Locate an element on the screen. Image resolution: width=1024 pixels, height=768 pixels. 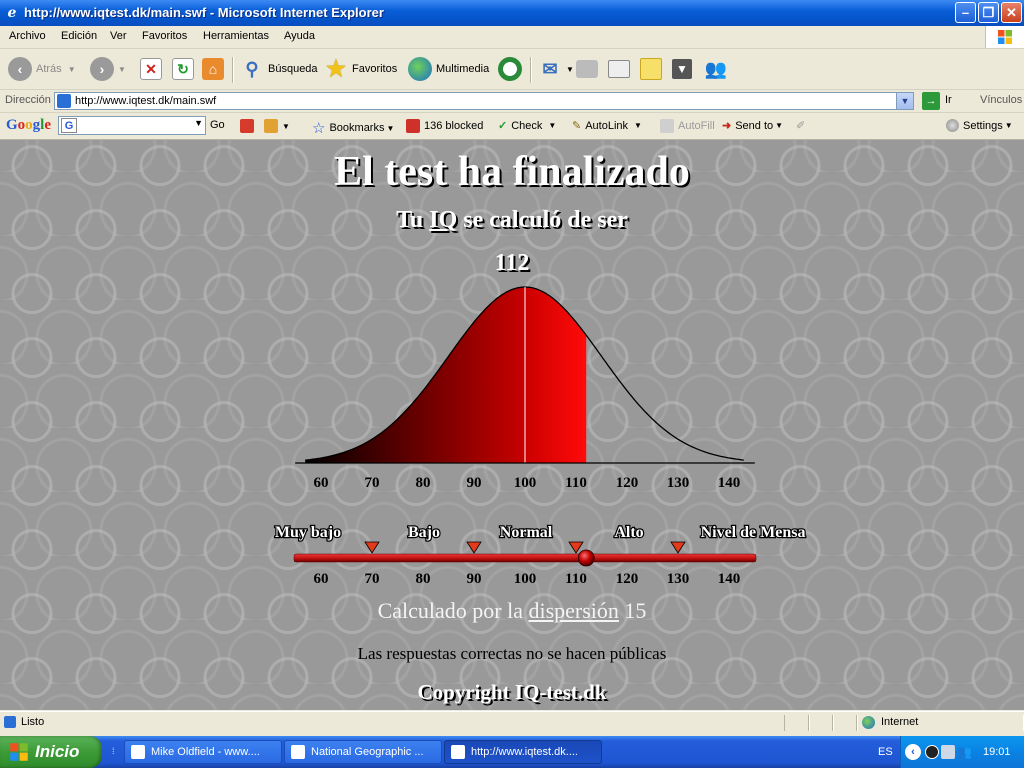
scale-tick-label: 120 is located at coordinates (627, 579).